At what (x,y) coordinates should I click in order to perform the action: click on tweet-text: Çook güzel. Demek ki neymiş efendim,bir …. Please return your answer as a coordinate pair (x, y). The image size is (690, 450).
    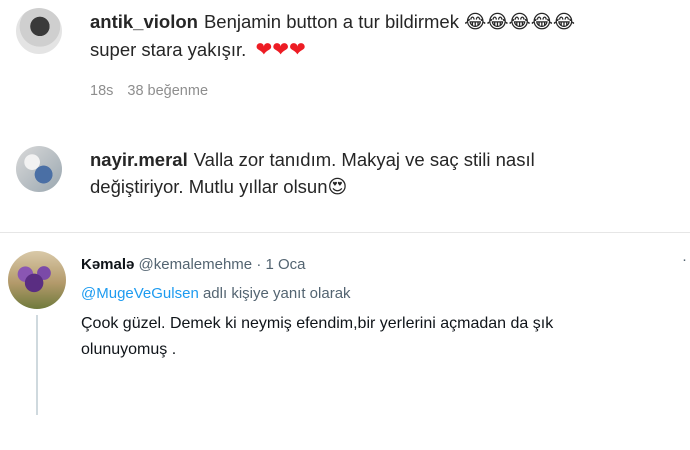
    Looking at the image, I should click on (317, 336).